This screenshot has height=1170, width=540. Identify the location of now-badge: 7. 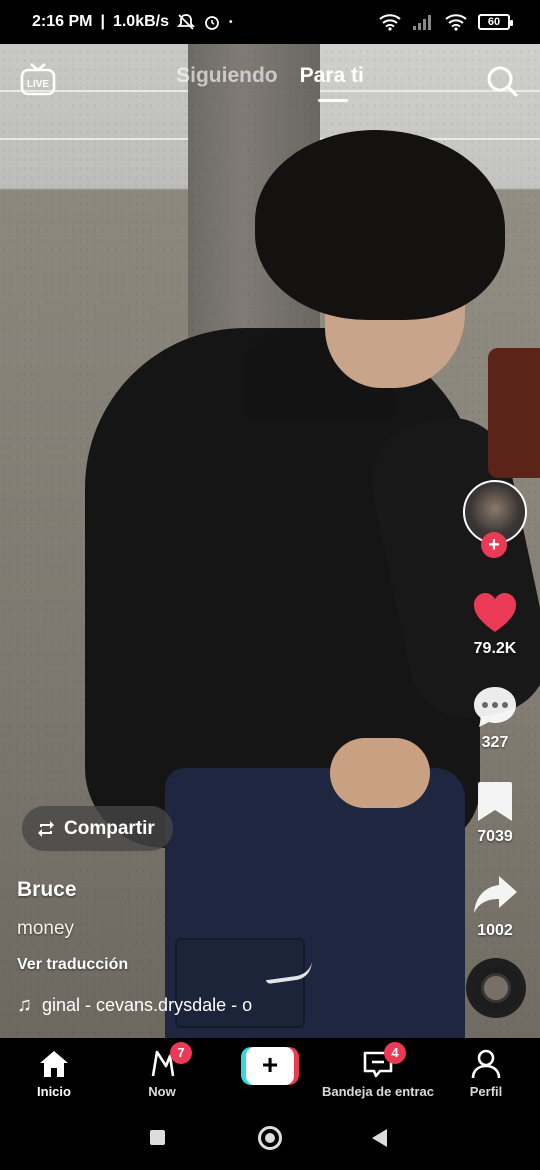
(181, 1053).